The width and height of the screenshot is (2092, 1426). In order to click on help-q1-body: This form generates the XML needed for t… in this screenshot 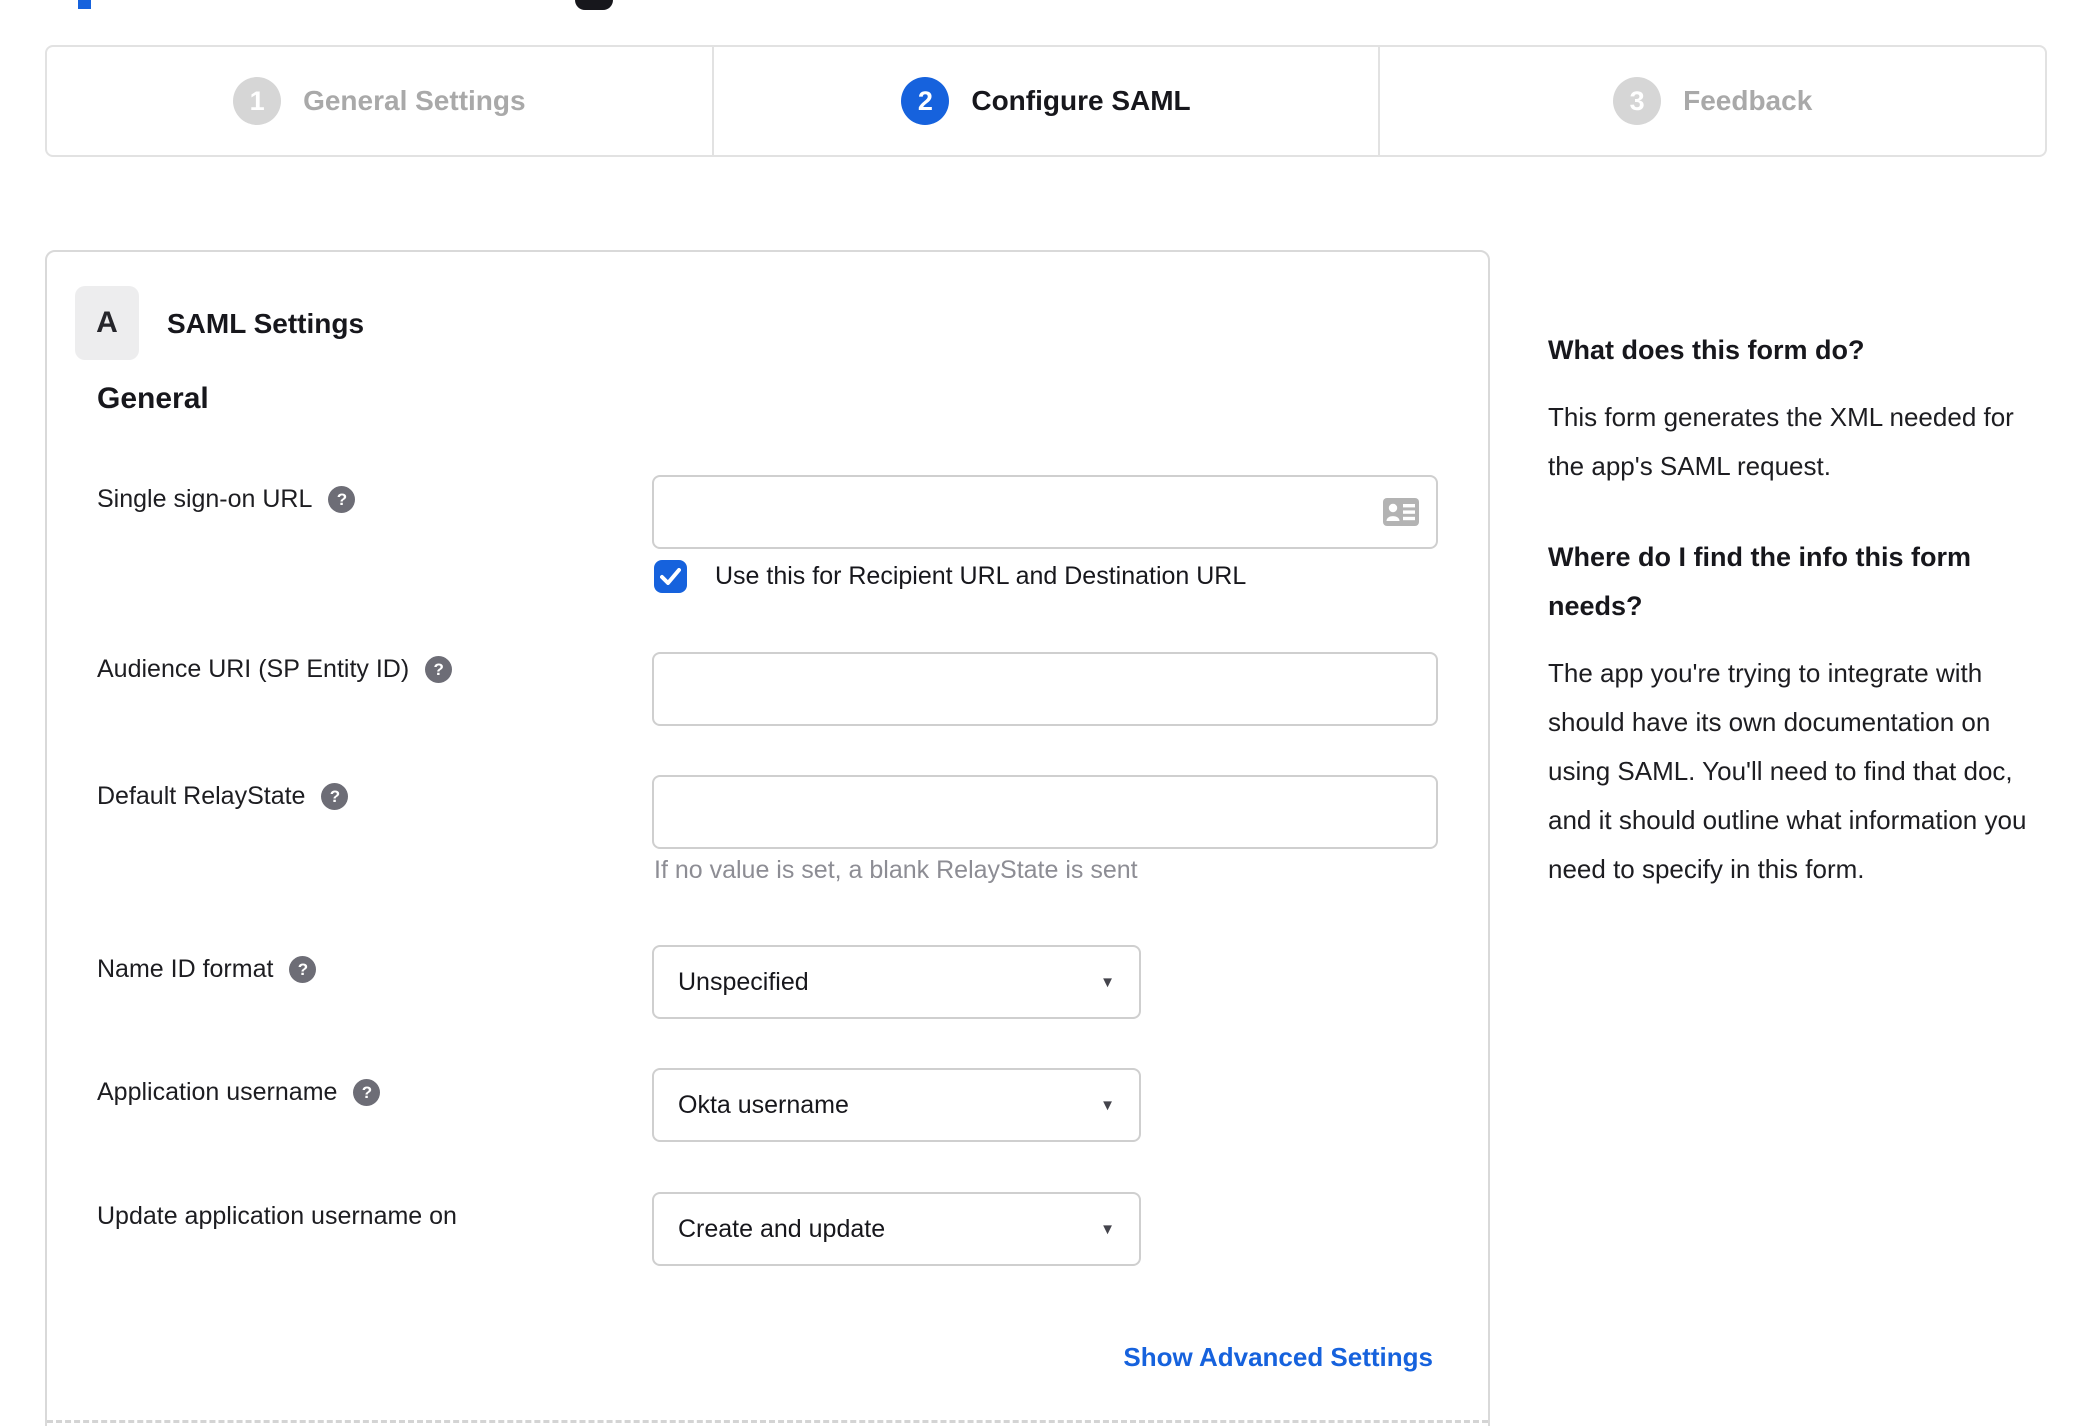, I will do `click(1781, 441)`.